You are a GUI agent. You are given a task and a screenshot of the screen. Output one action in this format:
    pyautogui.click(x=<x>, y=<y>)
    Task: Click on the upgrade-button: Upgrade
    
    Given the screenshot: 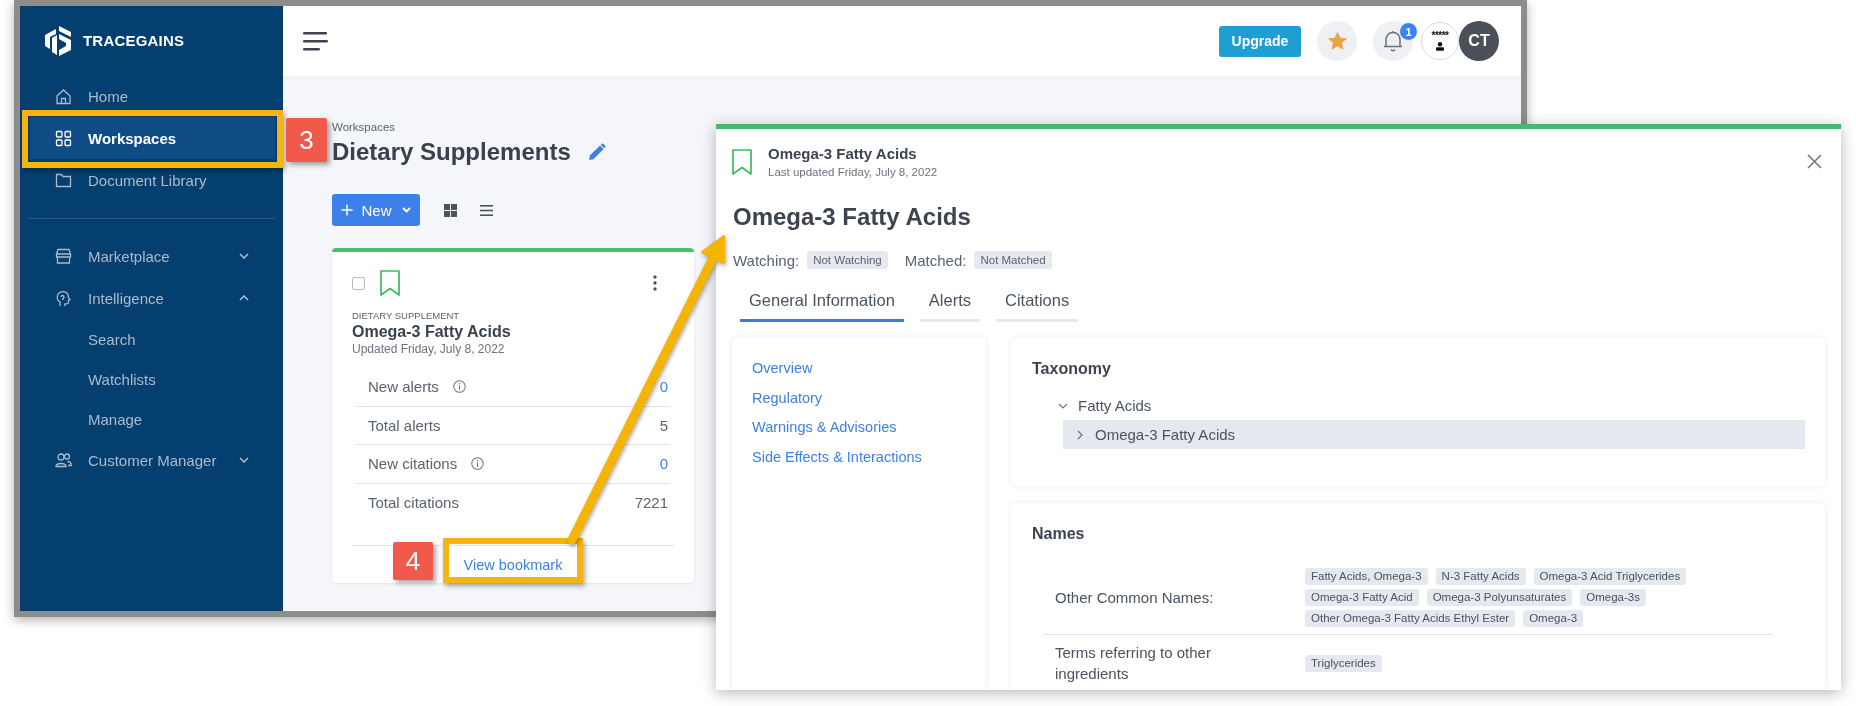 What is the action you would take?
    pyautogui.click(x=1260, y=41)
    